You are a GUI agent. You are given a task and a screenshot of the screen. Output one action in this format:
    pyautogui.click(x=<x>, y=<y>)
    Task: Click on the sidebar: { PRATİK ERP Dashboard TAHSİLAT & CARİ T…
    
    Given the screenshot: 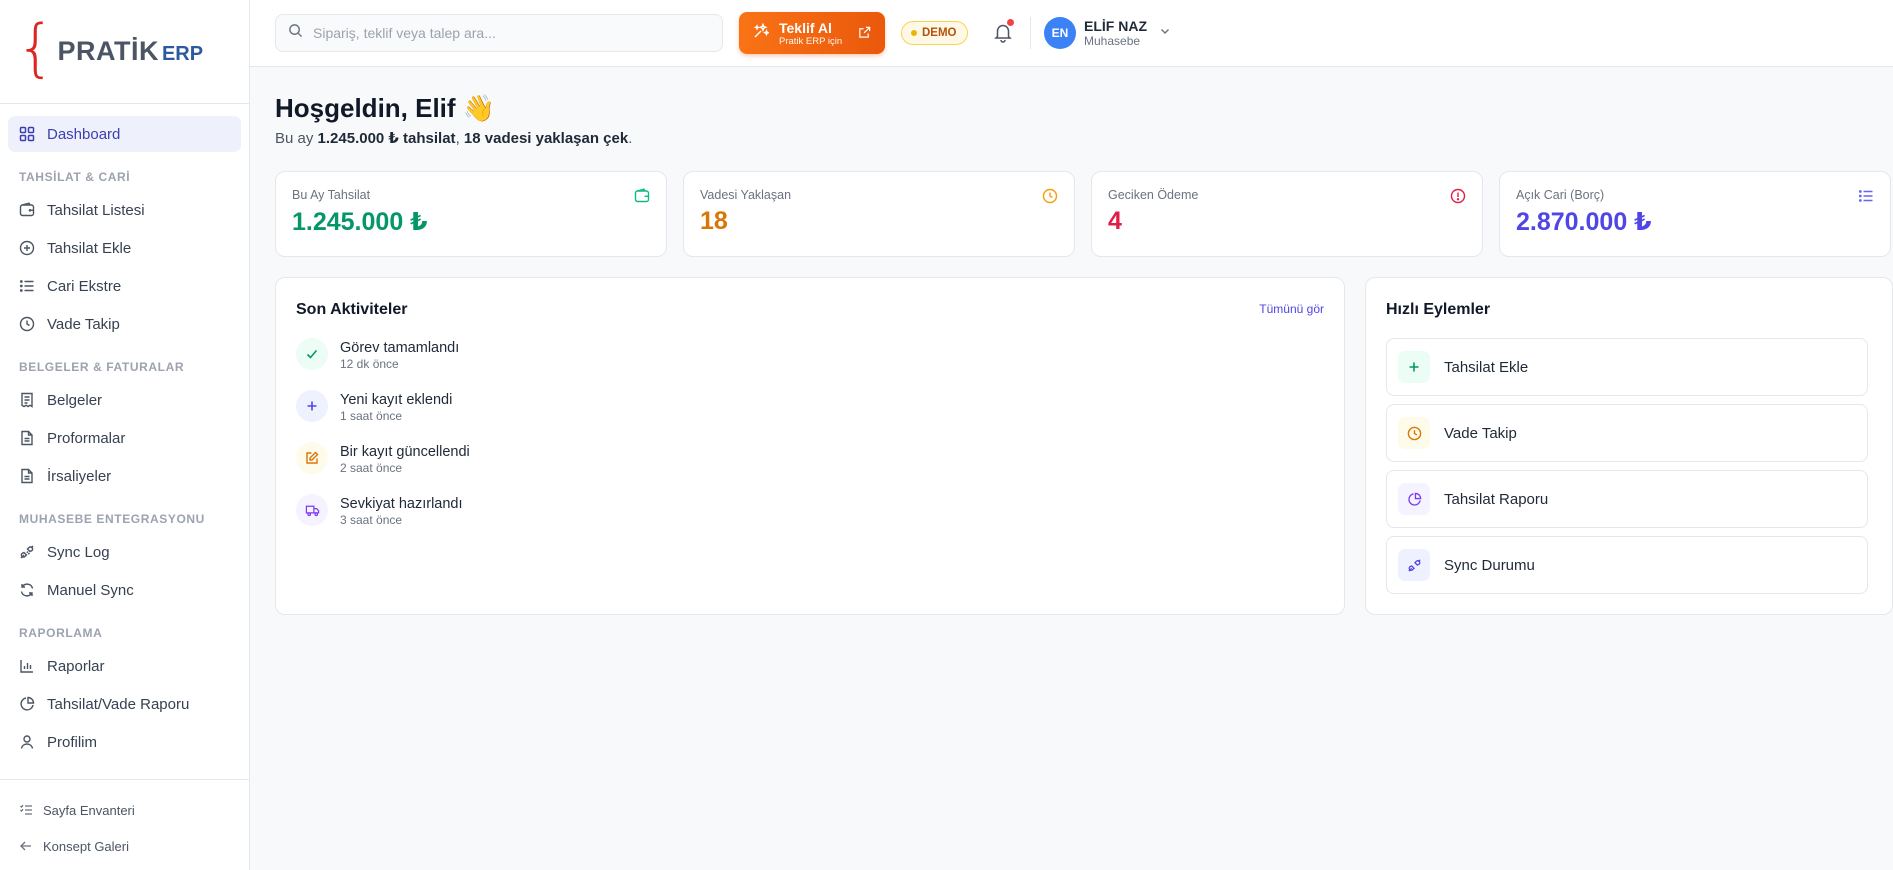 What is the action you would take?
    pyautogui.click(x=125, y=435)
    